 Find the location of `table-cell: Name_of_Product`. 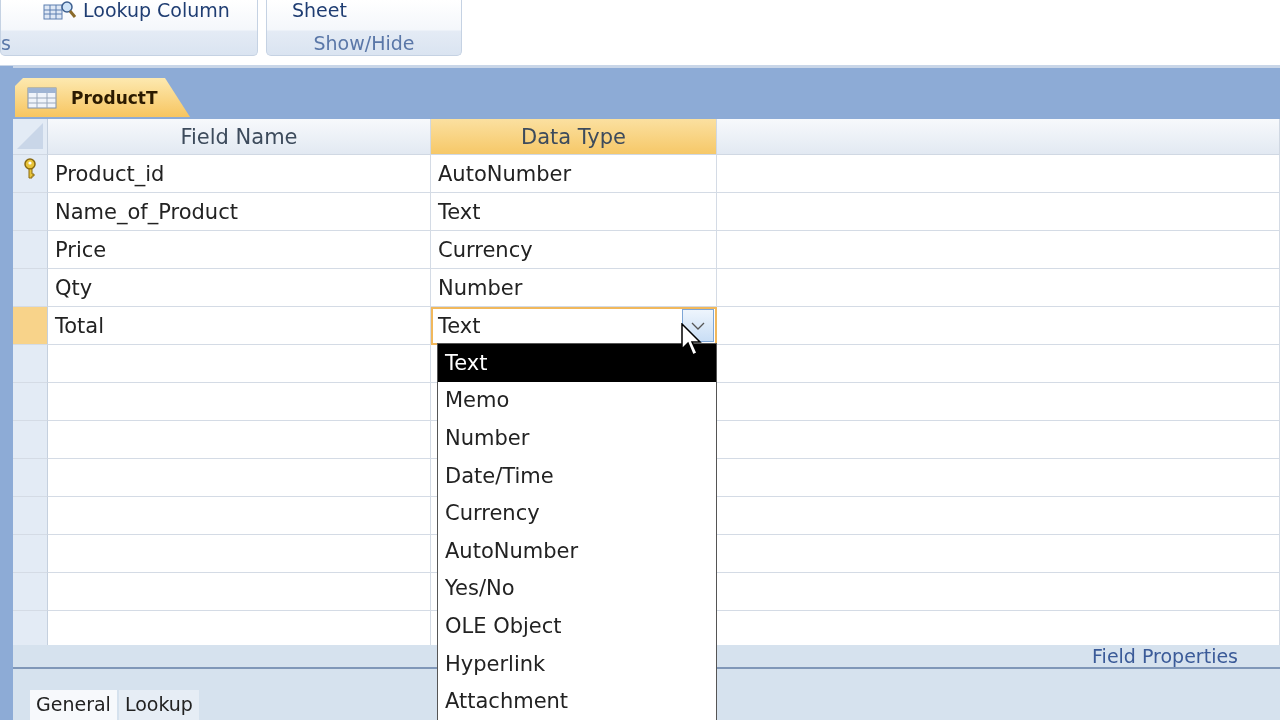

table-cell: Name_of_Product is located at coordinates (146, 211).